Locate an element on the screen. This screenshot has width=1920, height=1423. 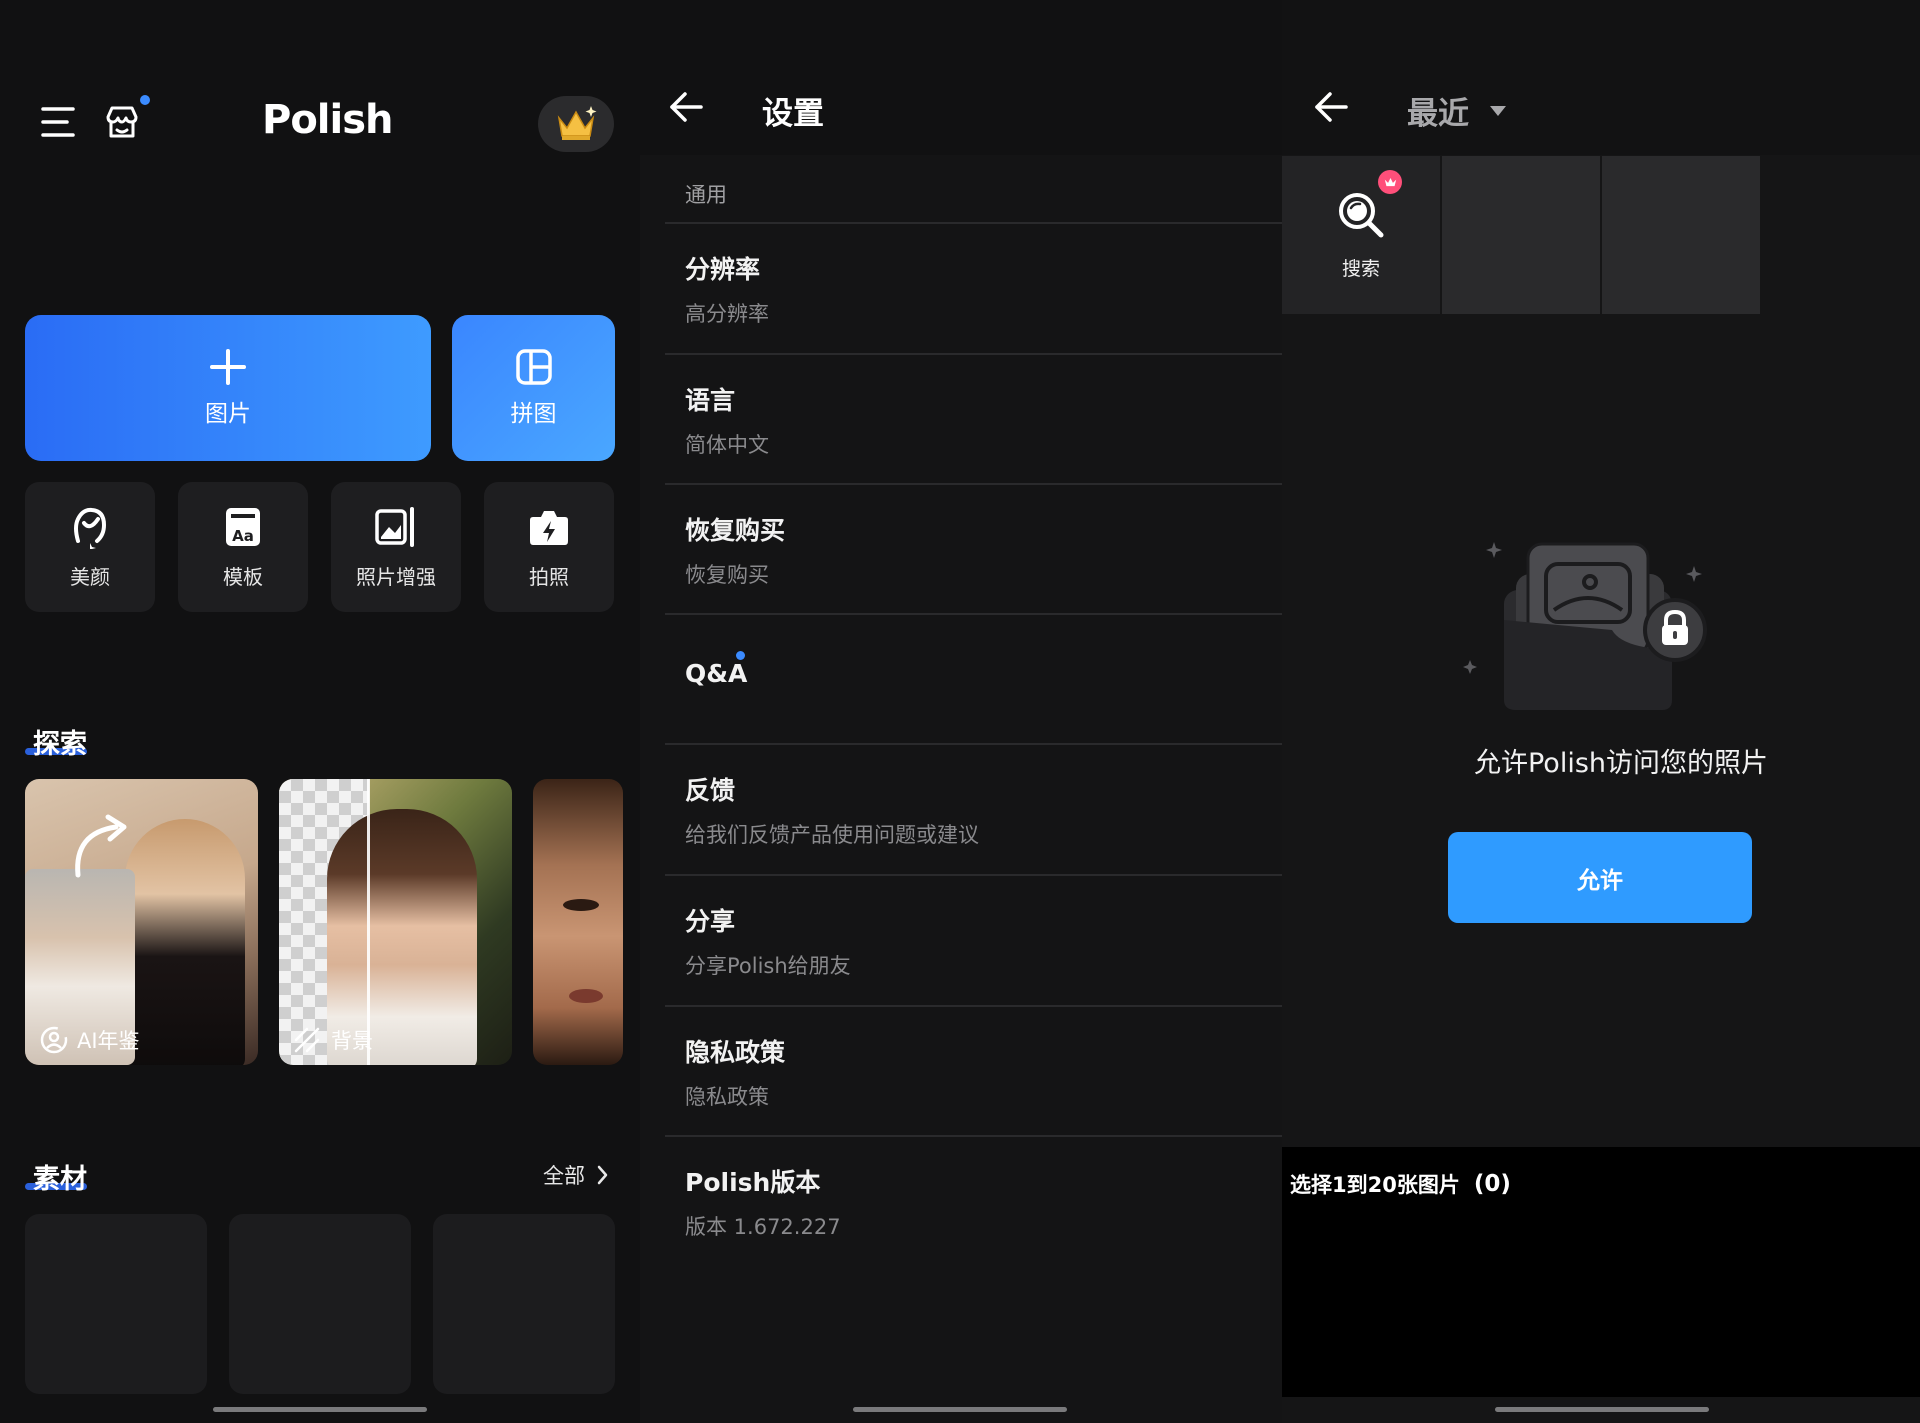
tool-beauty: 美颜 is located at coordinates (90, 547).